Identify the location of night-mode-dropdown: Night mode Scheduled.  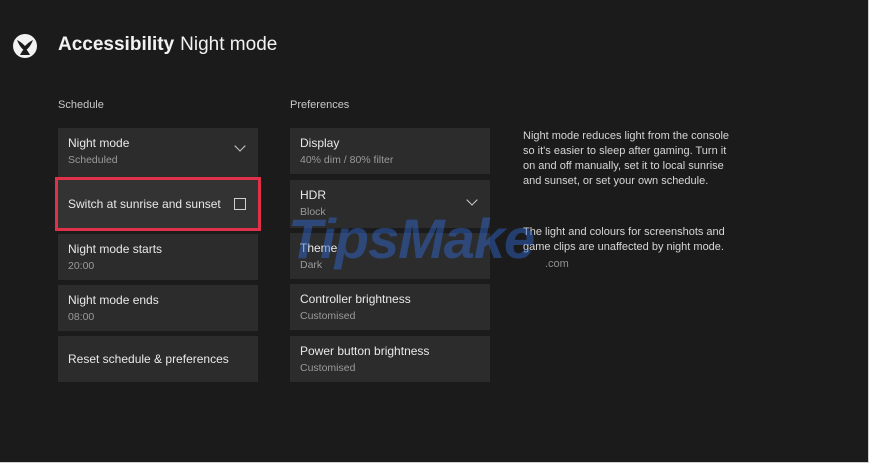
(158, 152).